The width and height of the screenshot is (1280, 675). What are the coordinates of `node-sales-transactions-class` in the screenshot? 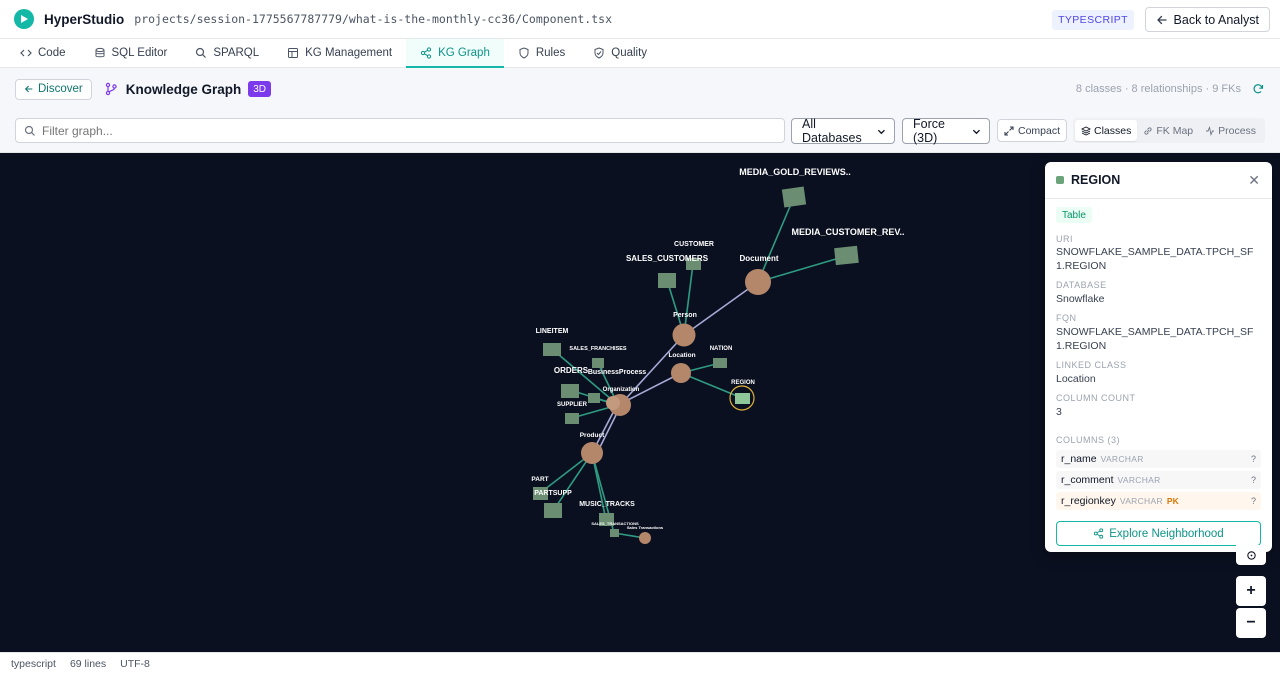 It's located at (645, 538).